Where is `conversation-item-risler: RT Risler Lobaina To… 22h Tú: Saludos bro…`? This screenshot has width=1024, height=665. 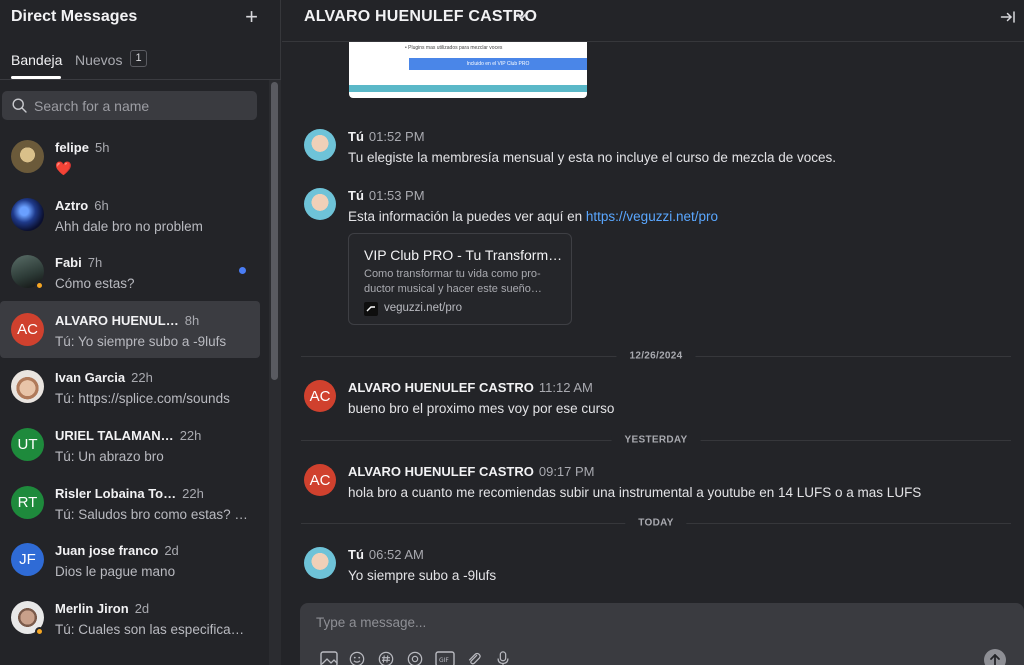
conversation-item-risler: RT Risler Lobaina To… 22h Tú: Saludos bro… is located at coordinates (134, 503).